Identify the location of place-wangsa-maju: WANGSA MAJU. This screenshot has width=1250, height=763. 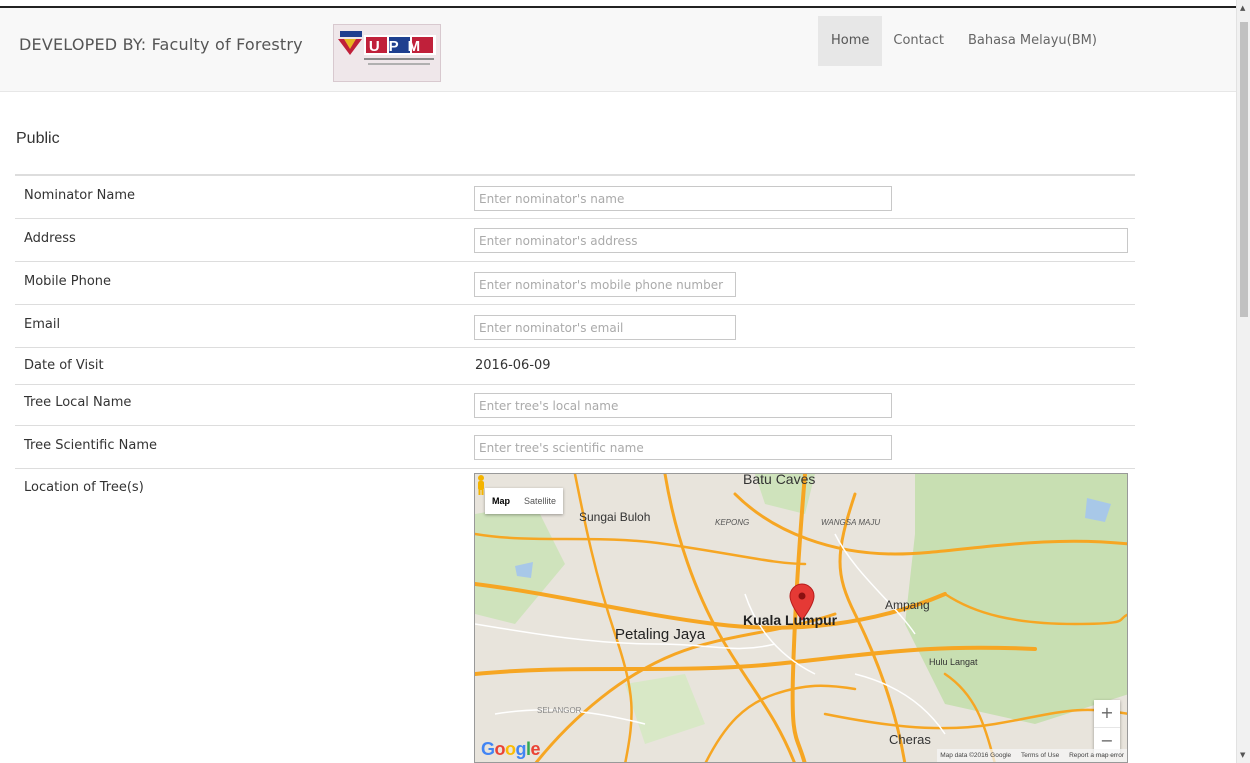
(851, 522).